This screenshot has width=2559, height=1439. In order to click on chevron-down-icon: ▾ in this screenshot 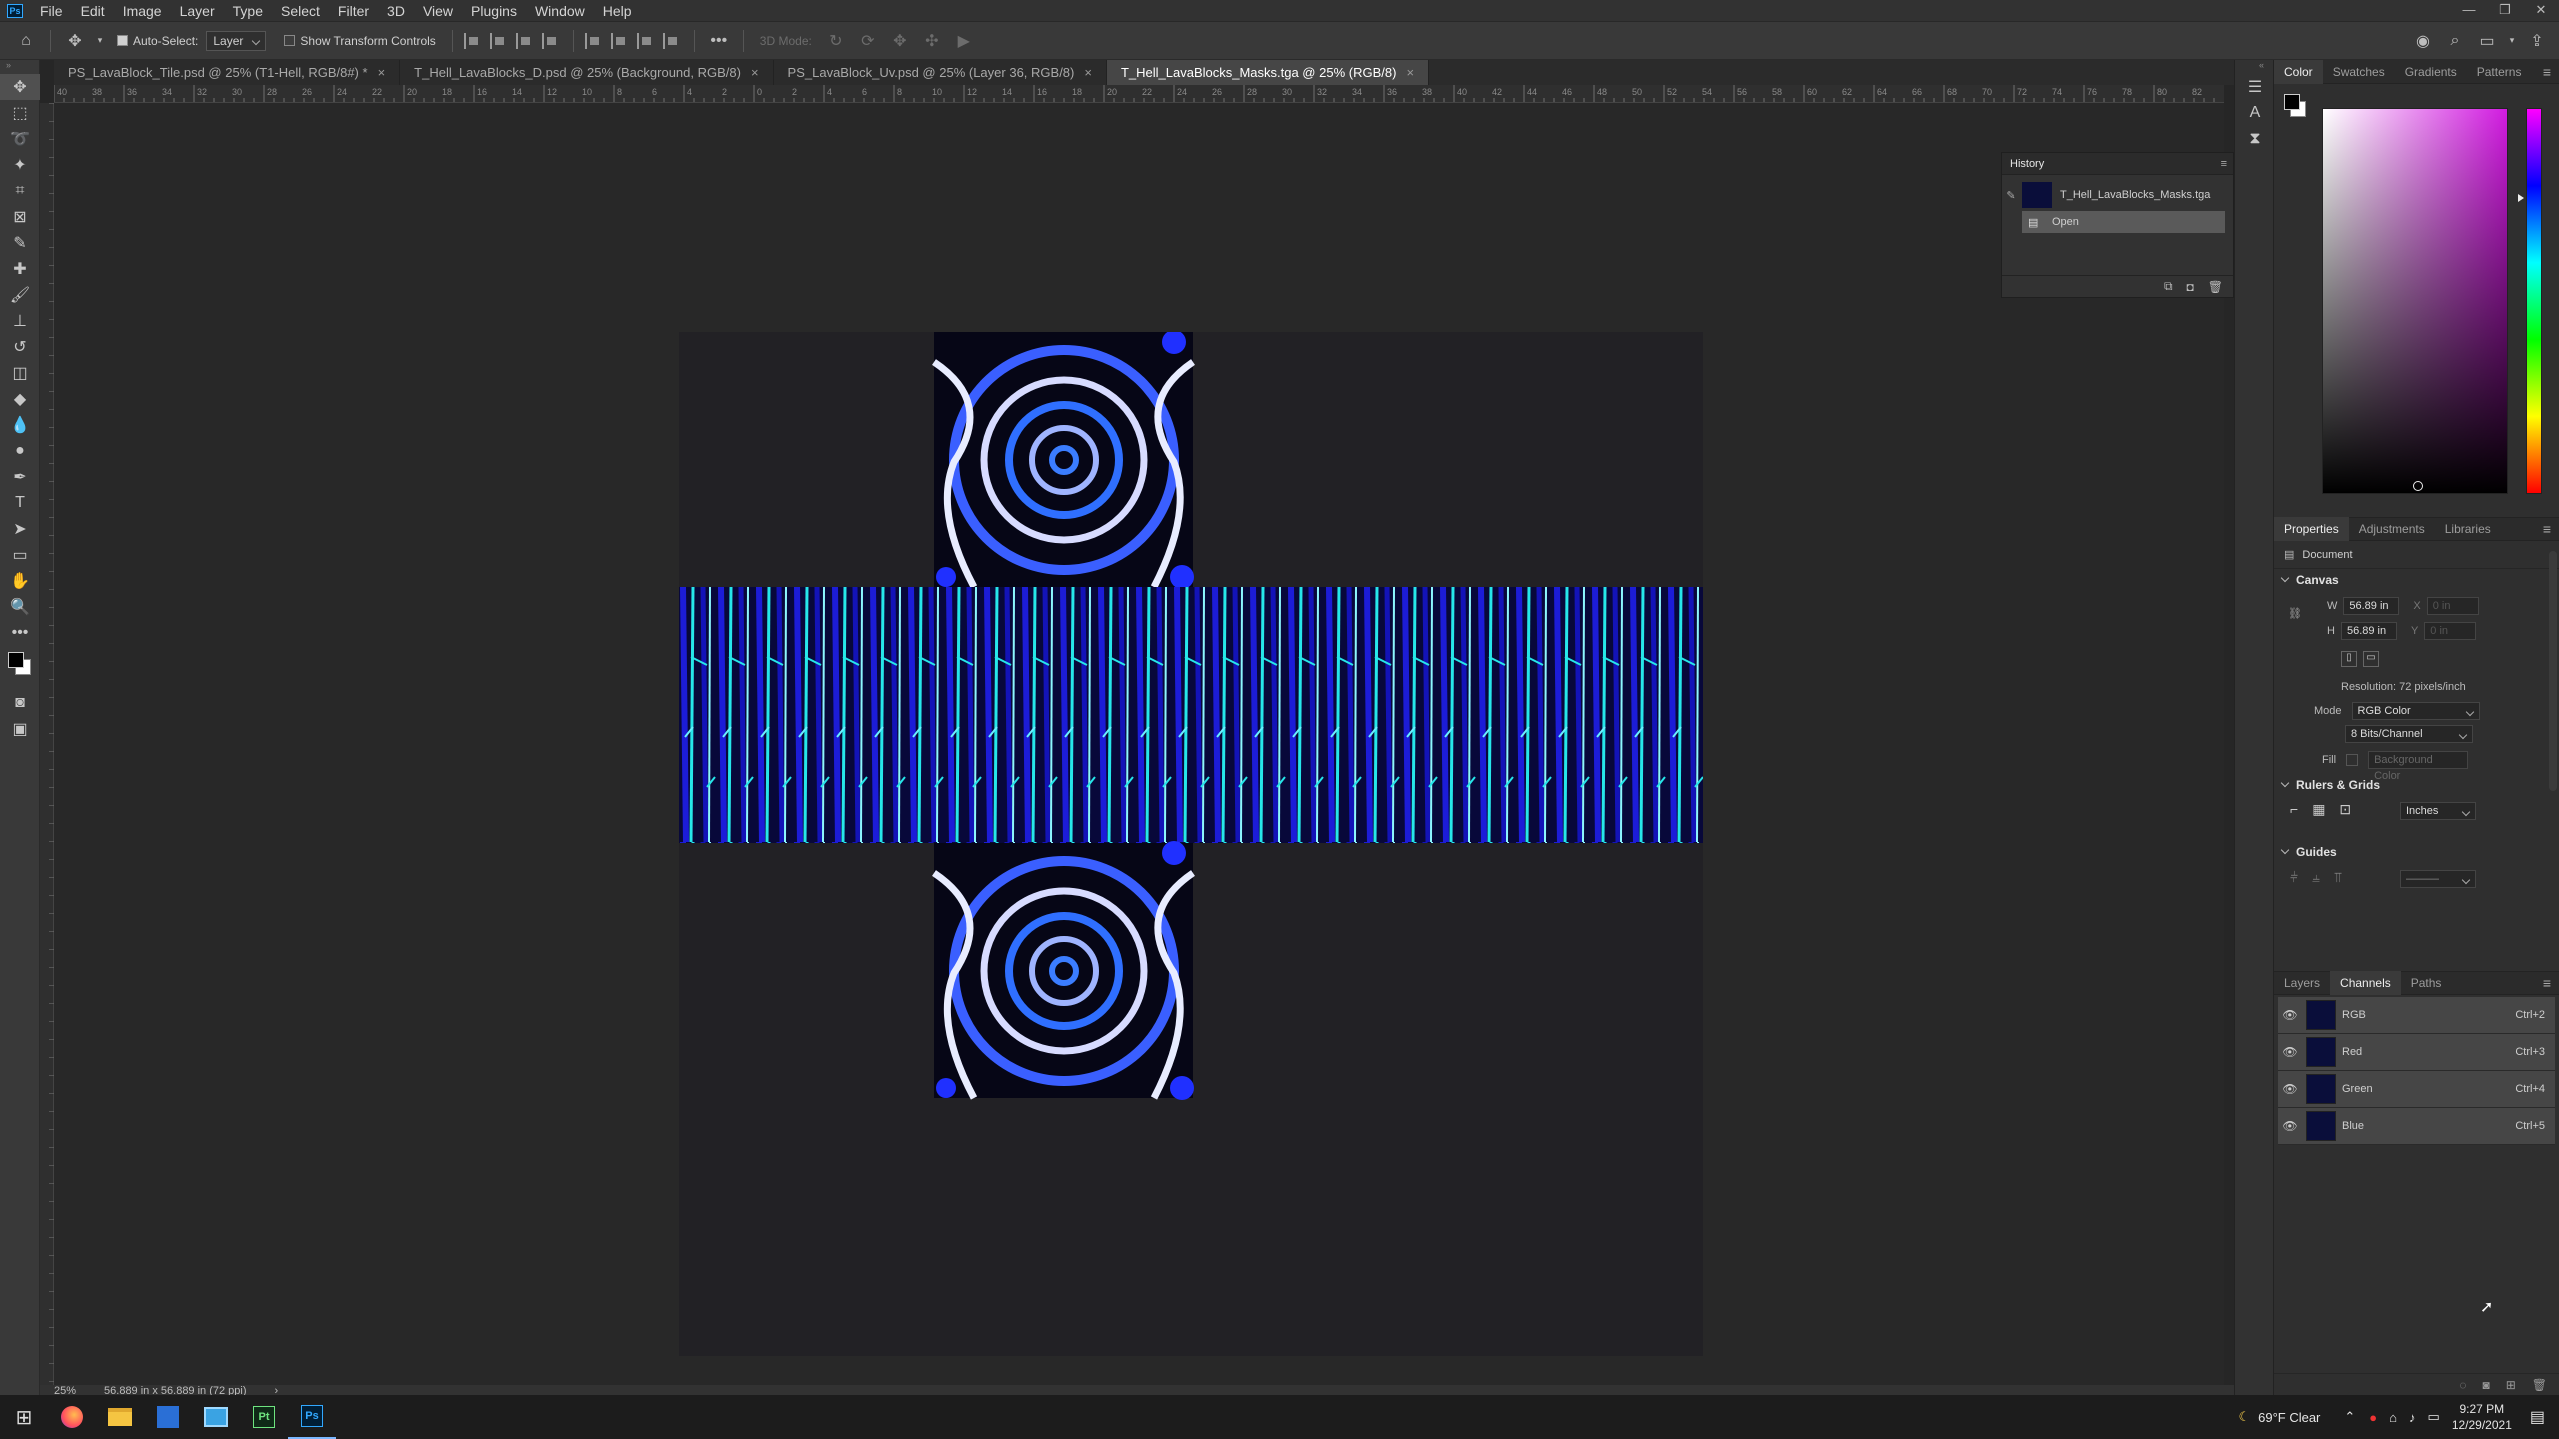, I will do `click(100, 41)`.